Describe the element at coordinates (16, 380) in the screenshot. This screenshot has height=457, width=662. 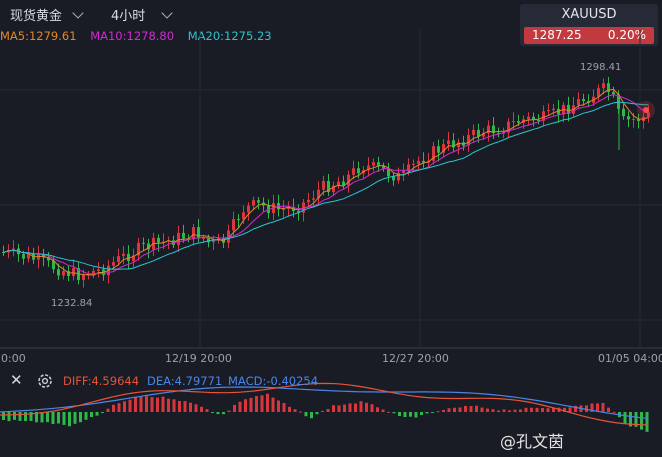
I see `close-icon: ✕` at that location.